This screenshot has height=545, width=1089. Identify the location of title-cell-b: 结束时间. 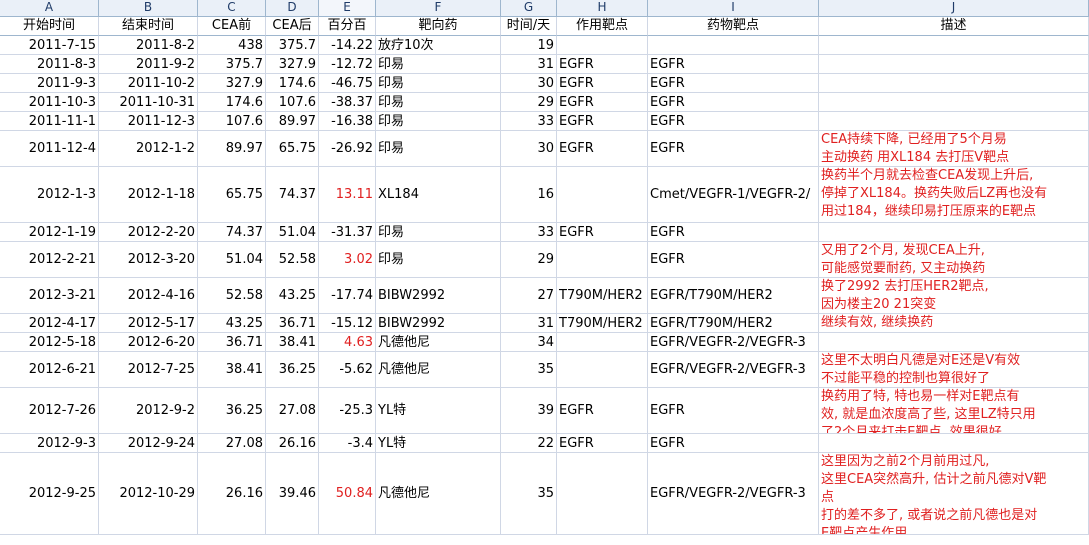
(148, 26).